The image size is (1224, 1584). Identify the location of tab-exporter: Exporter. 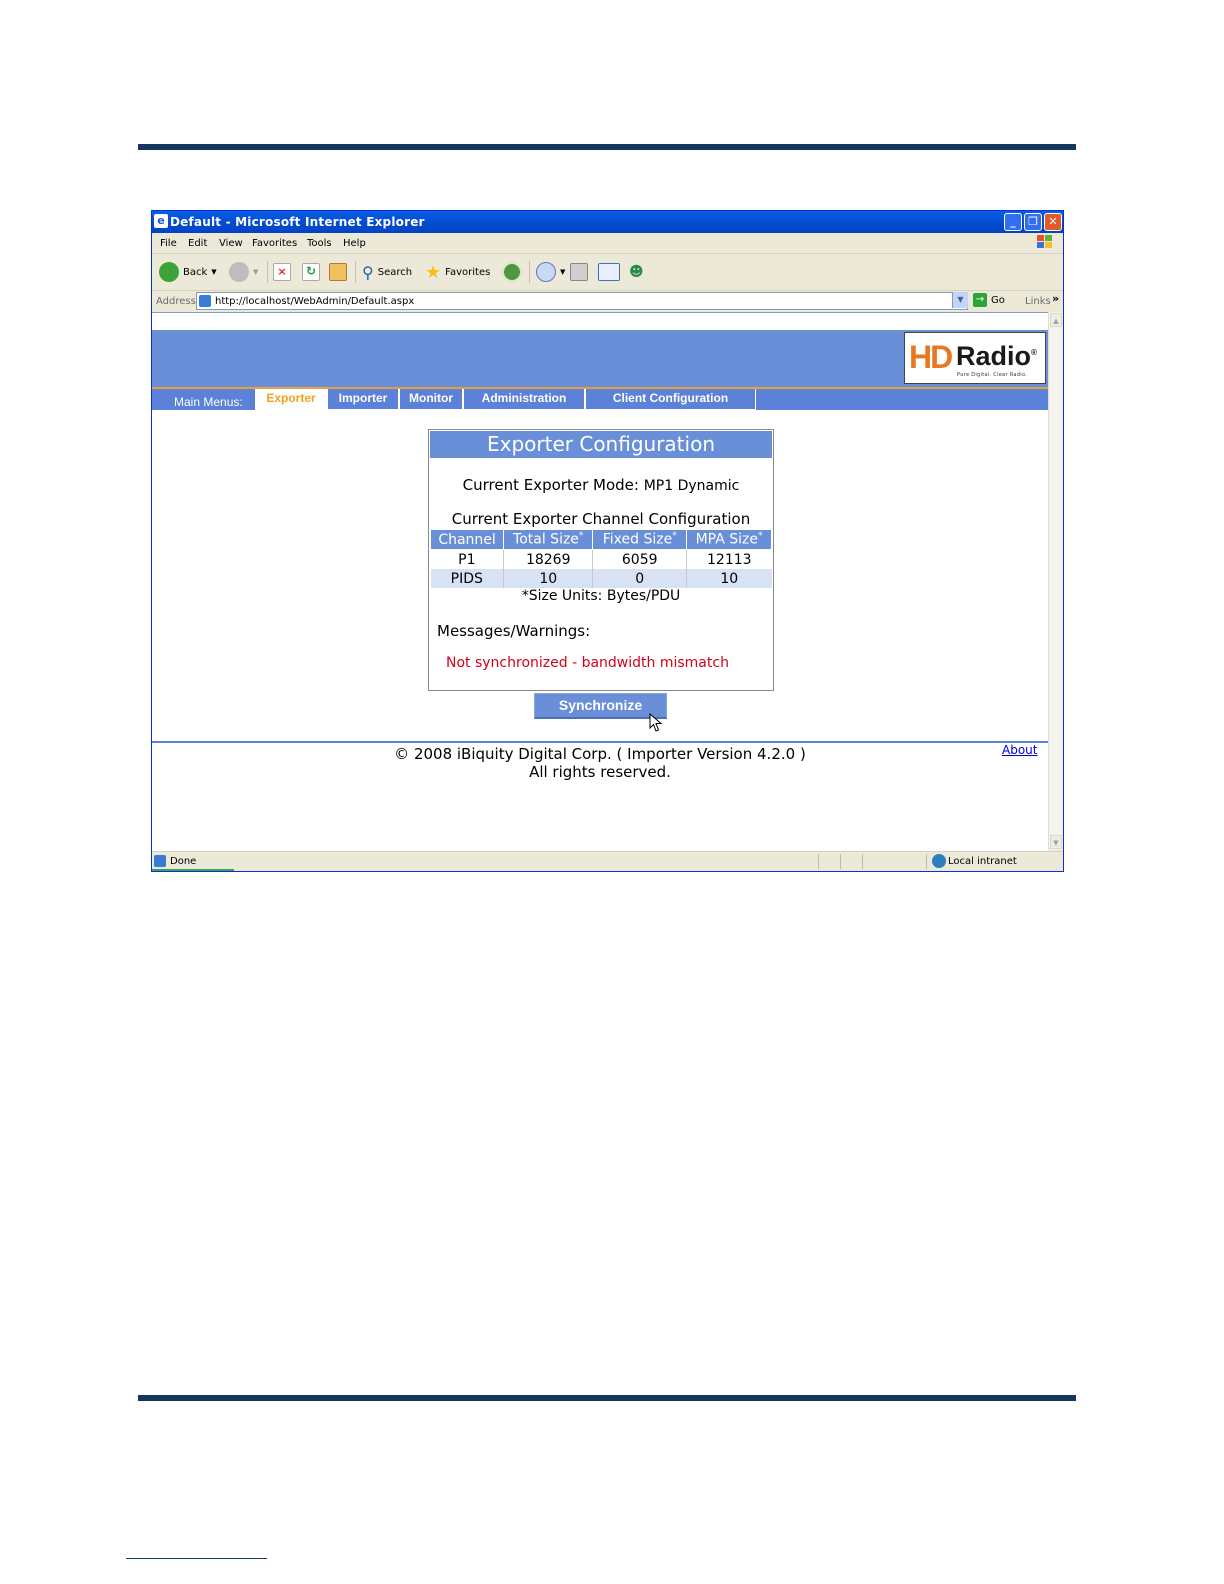
(291, 399).